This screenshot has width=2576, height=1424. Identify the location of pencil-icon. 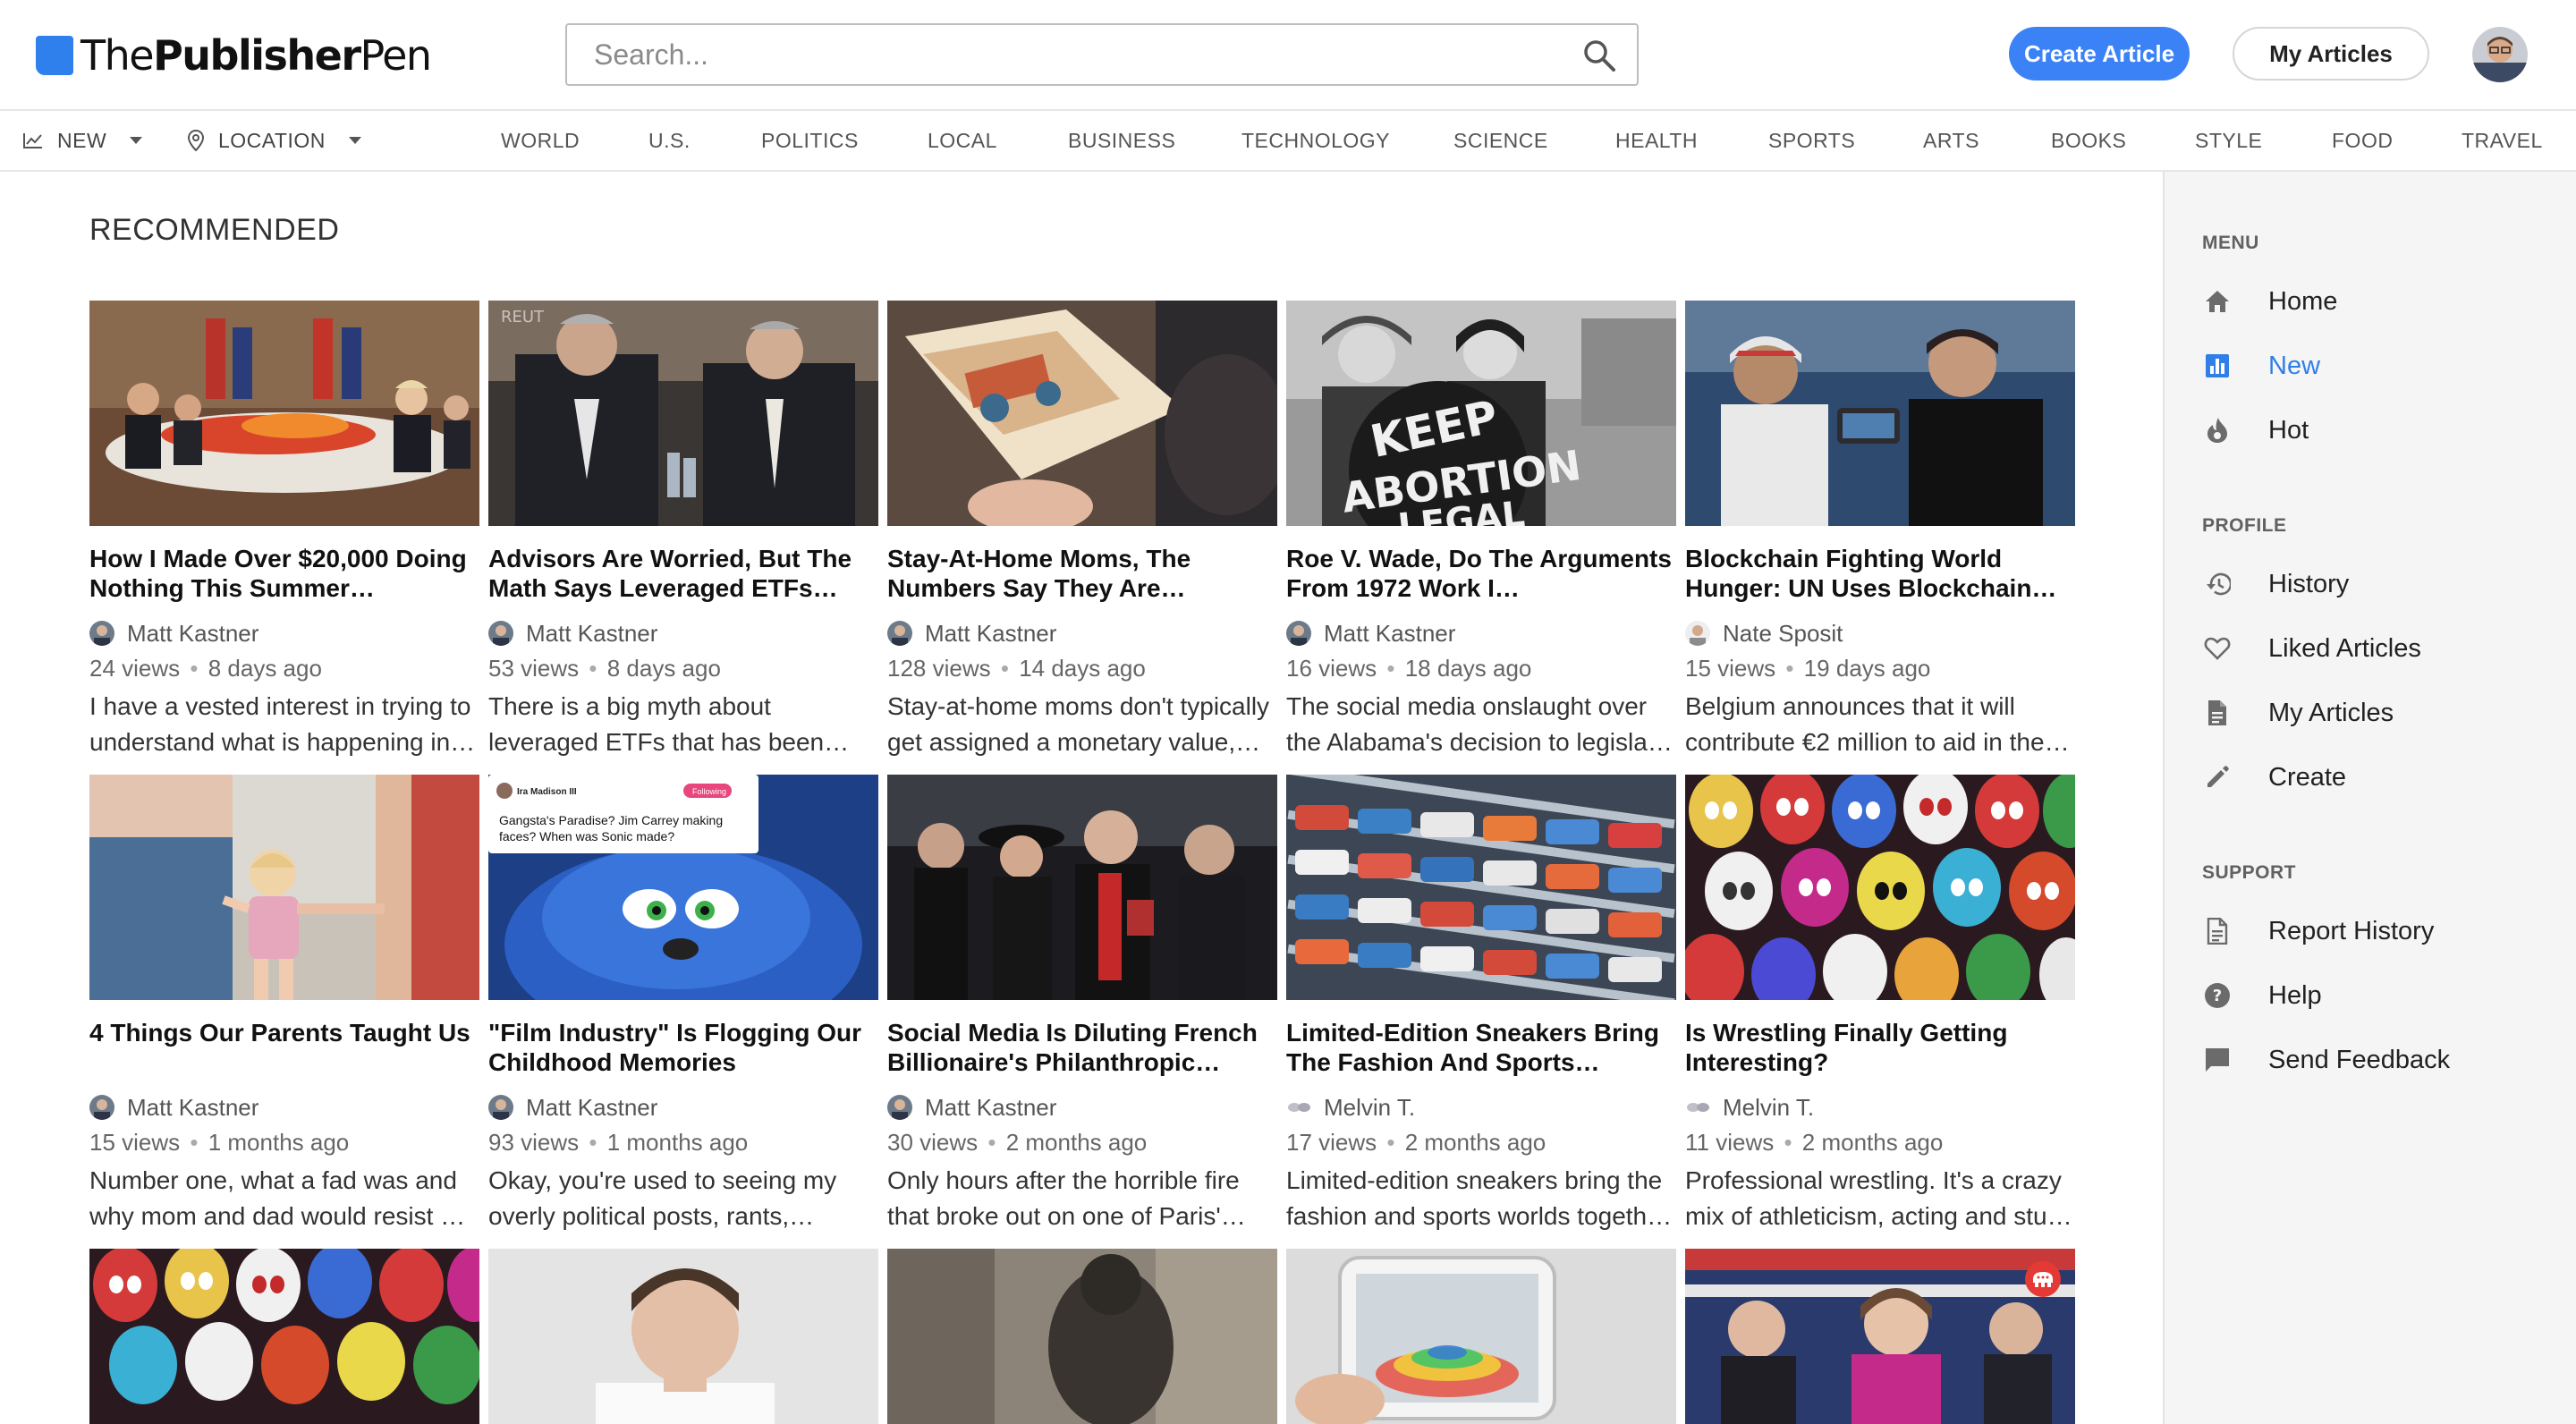
(2217, 777).